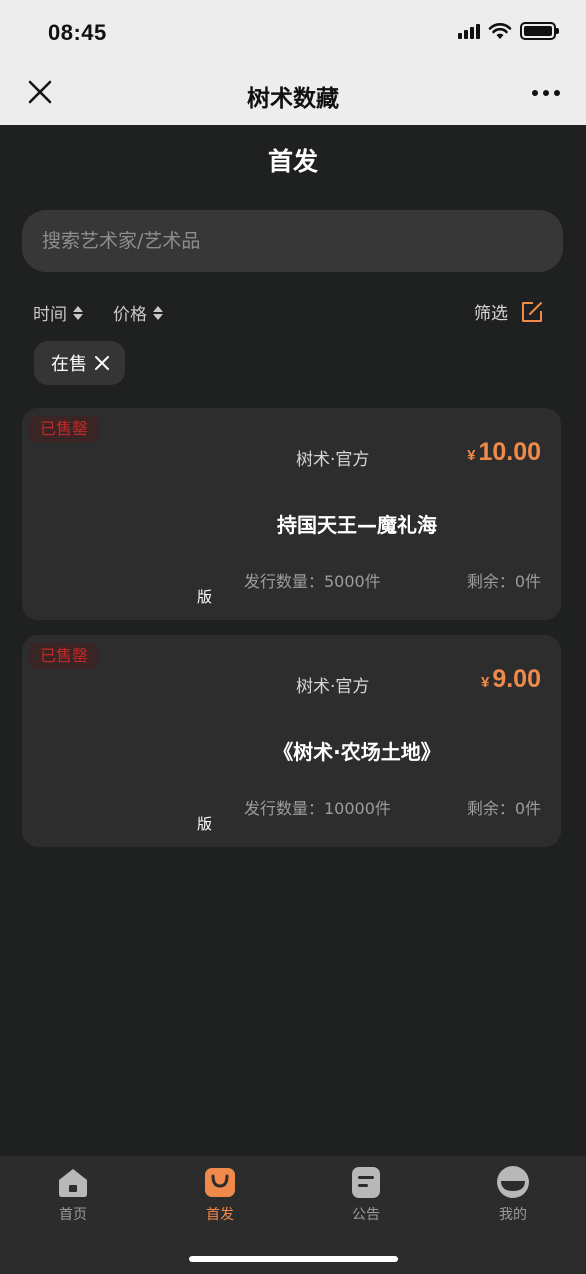 This screenshot has height=1274, width=586. I want to click on product-name: 持国天王—魔礼海, so click(357, 525).